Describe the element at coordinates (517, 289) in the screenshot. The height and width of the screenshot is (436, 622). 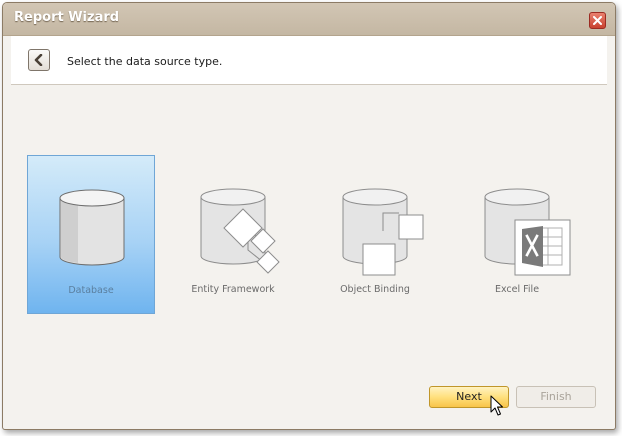
I see `datasource-label: Excel File` at that location.